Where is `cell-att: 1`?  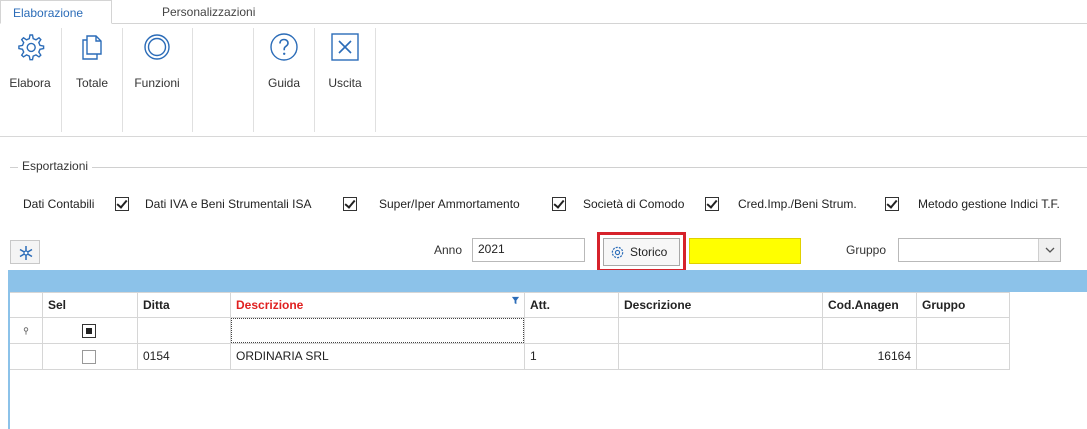
cell-att: 1 is located at coordinates (572, 357).